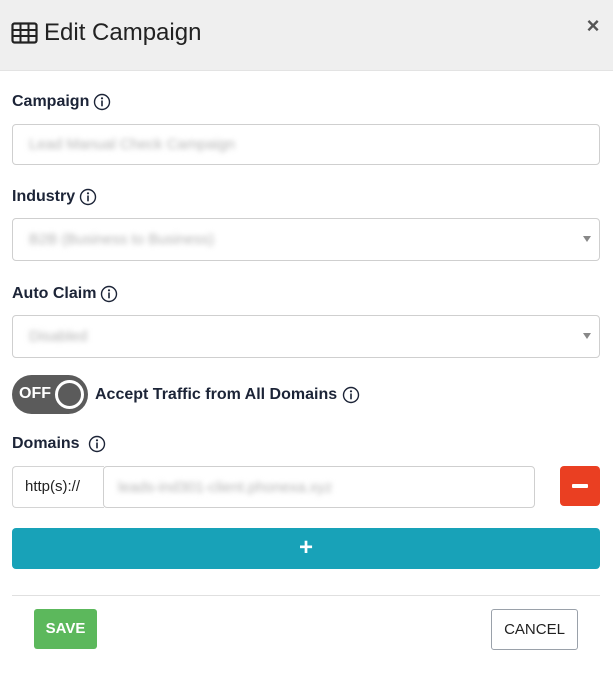  Describe the element at coordinates (44, 196) in the screenshot. I see `industry-label: Industry` at that location.